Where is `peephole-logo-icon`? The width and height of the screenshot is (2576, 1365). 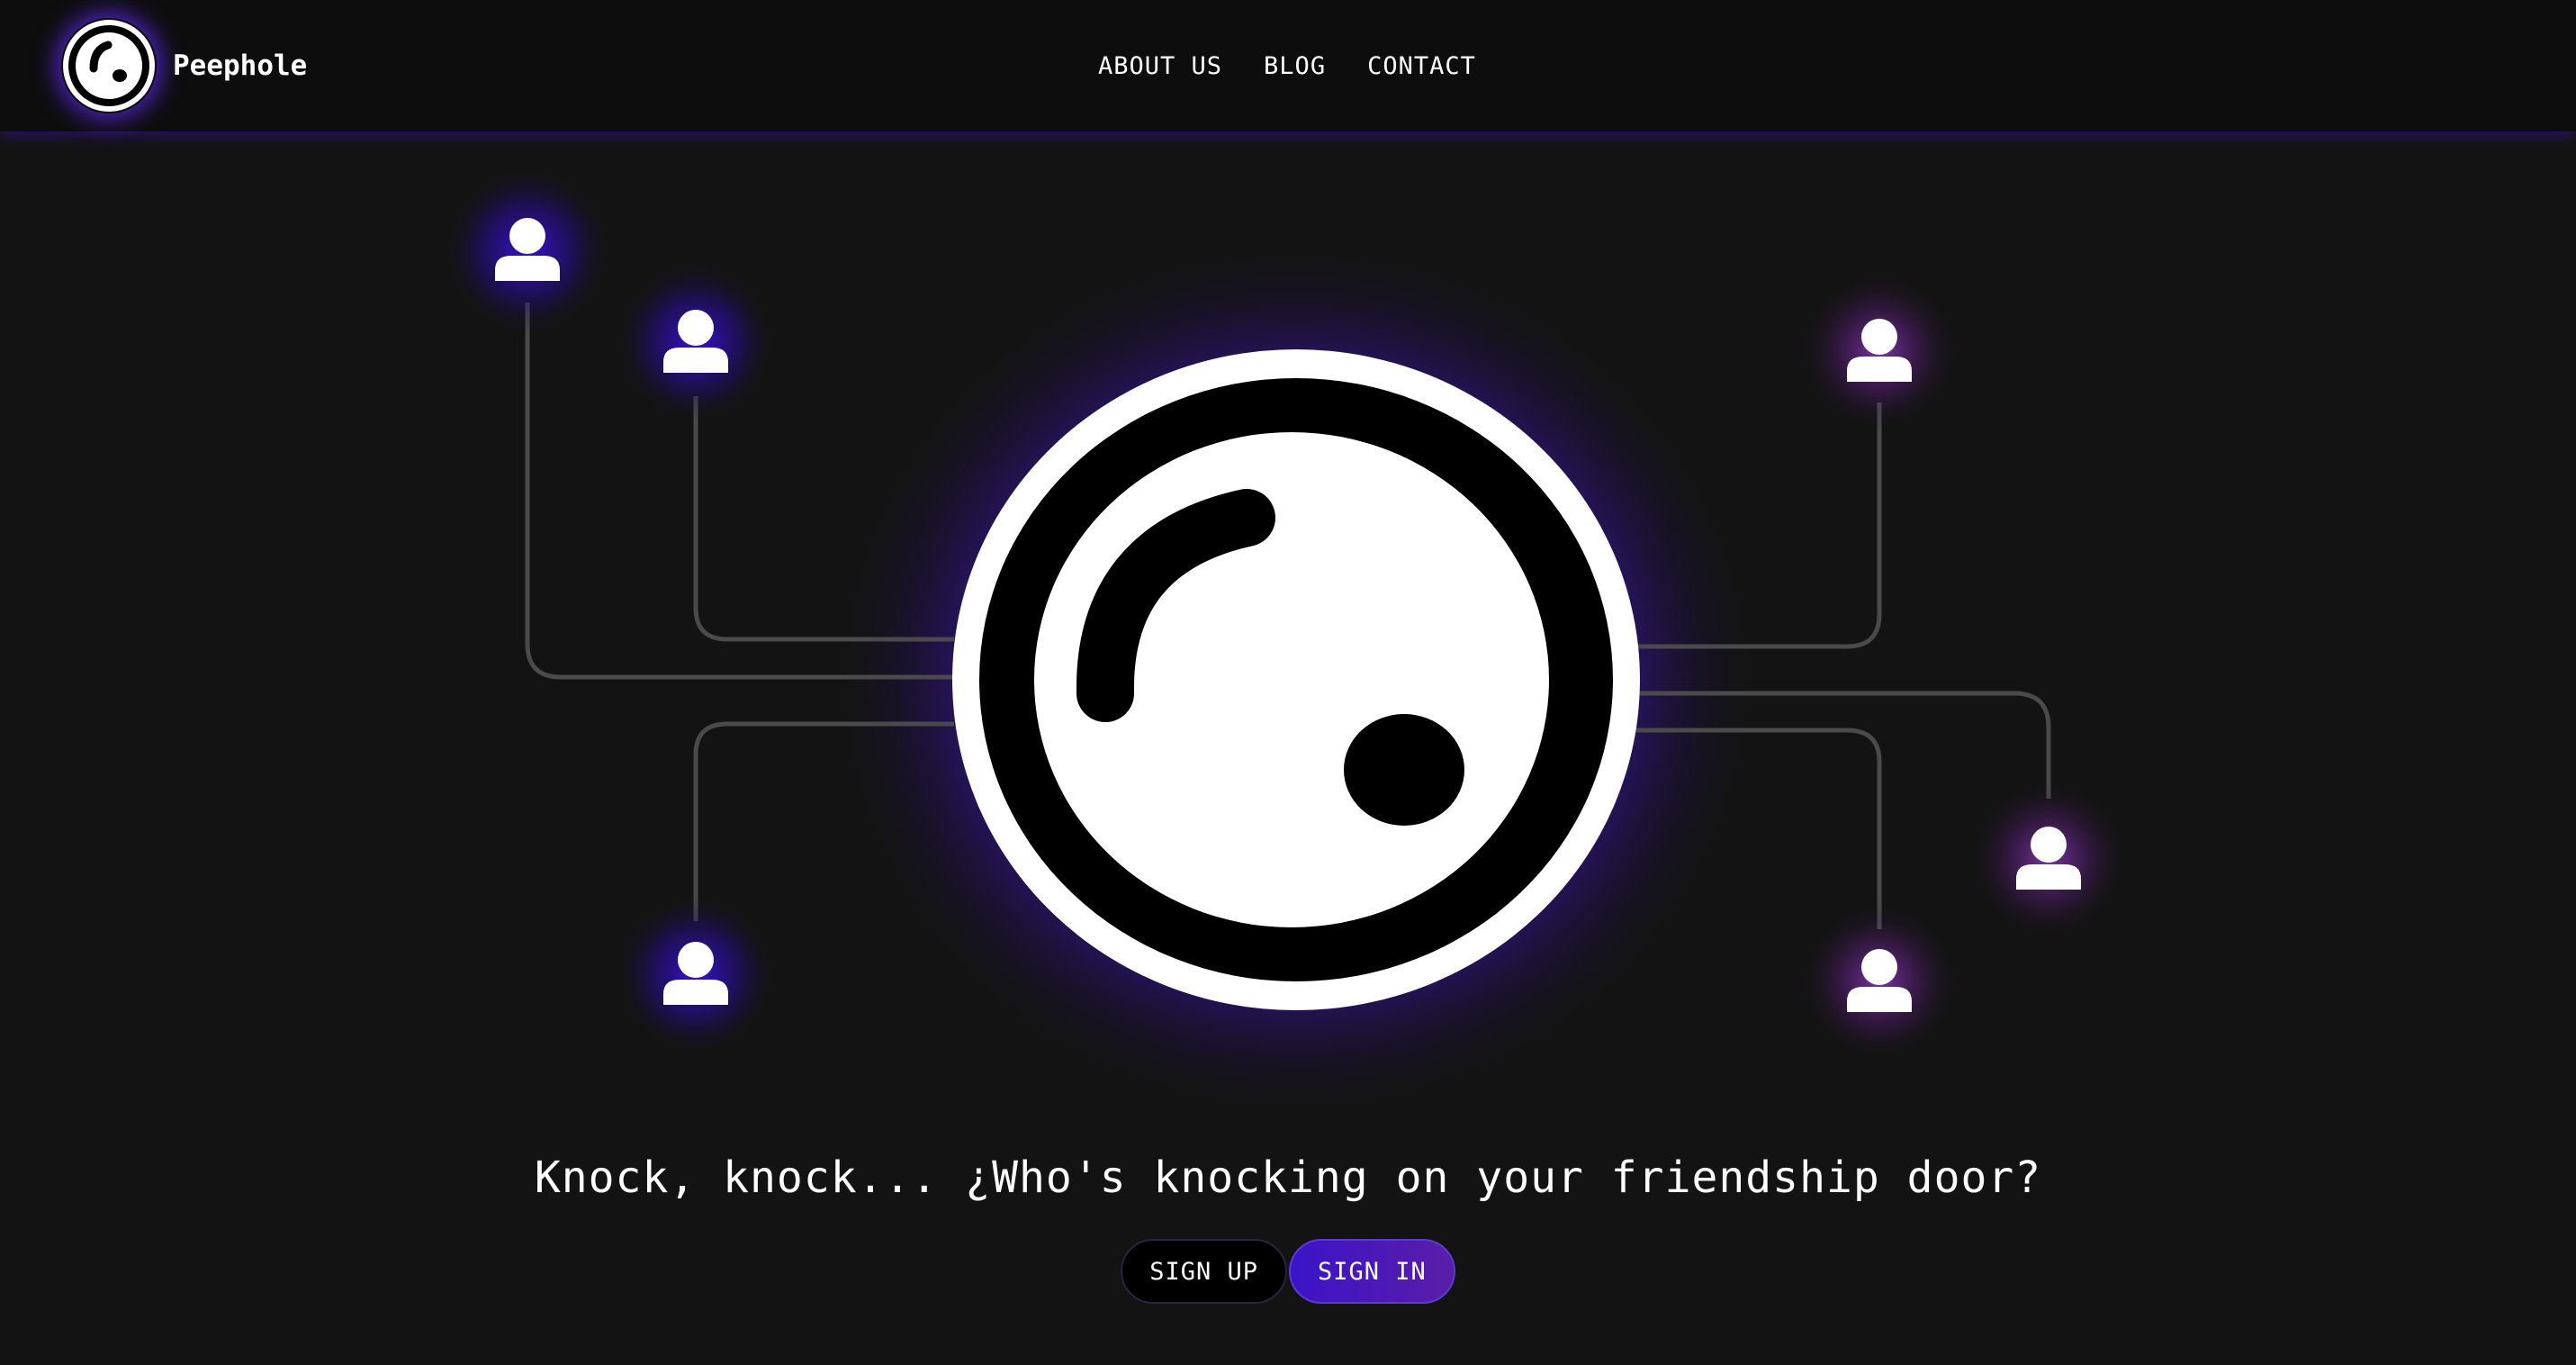 peephole-logo-icon is located at coordinates (109, 65).